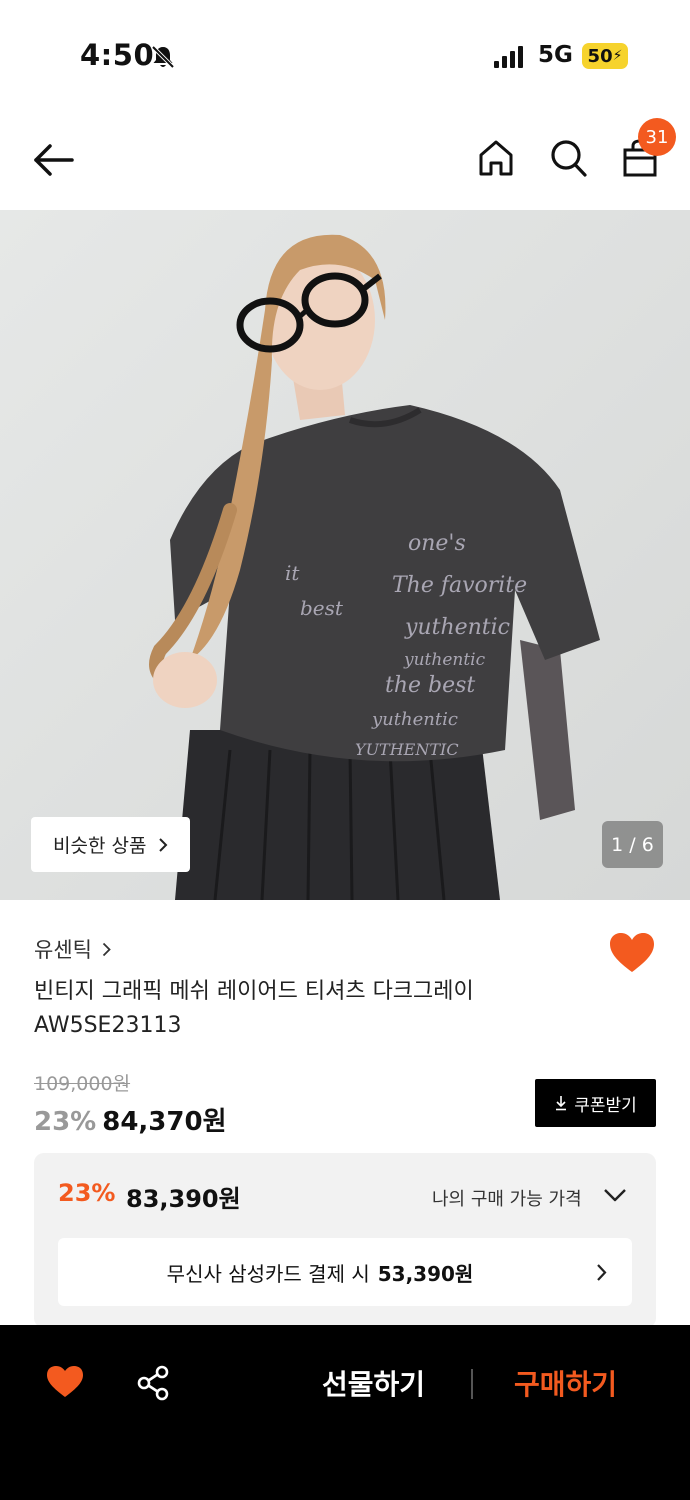 The width and height of the screenshot is (690, 1500). What do you see at coordinates (268, 1273) in the screenshot?
I see `card-offer-label: 무신사 삼성카드 결제 시` at bounding box center [268, 1273].